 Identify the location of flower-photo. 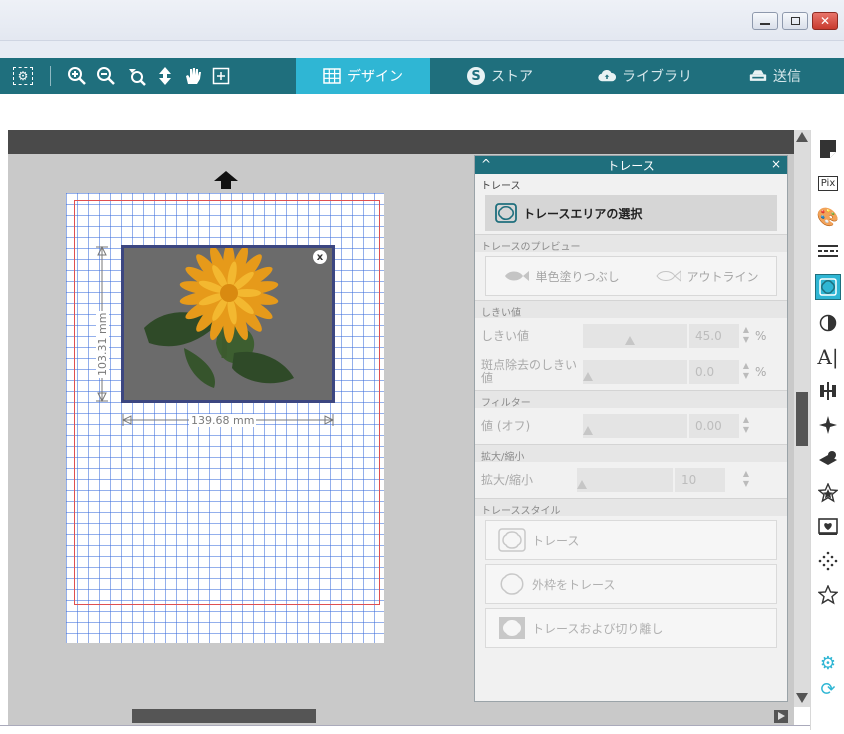
(228, 321).